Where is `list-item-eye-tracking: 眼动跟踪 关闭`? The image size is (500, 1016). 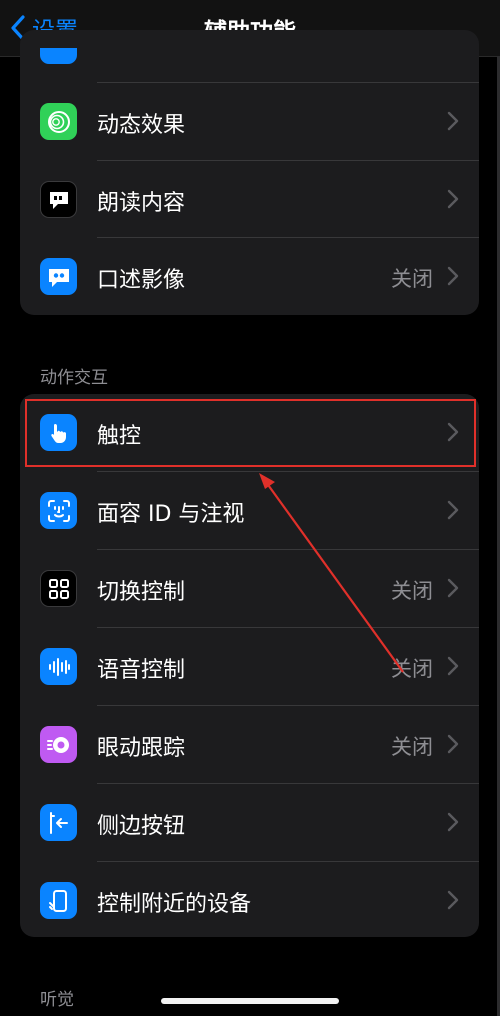 list-item-eye-tracking: 眼动跟踪 关闭 is located at coordinates (249, 744).